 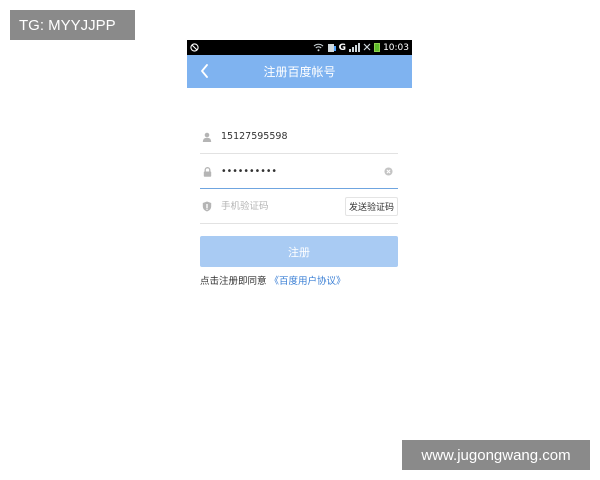 What do you see at coordinates (283, 206) in the screenshot?
I see `verification-code-input` at bounding box center [283, 206].